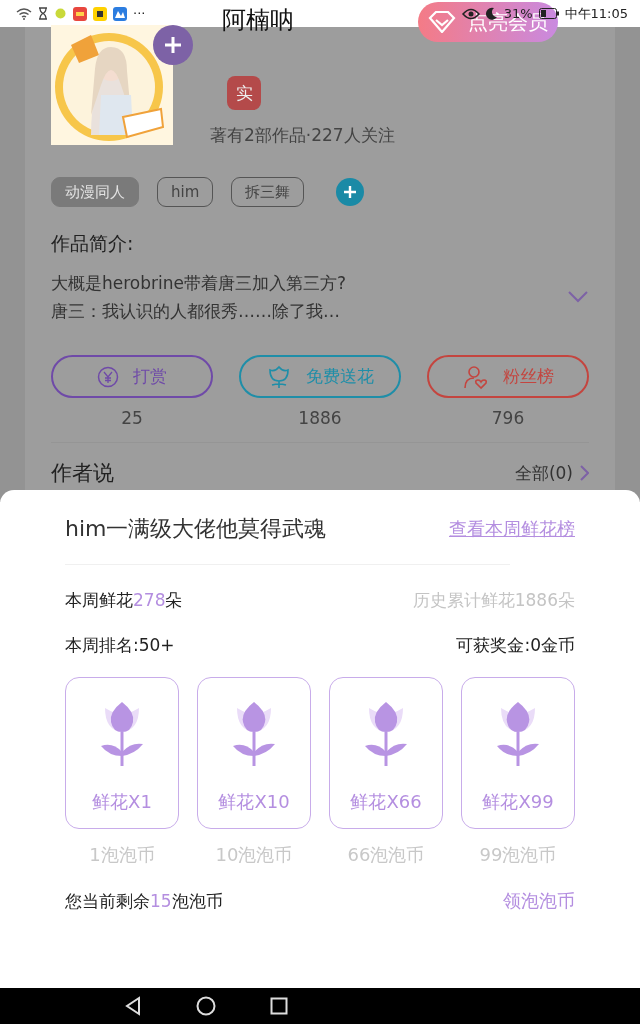 This screenshot has width=640, height=1024. What do you see at coordinates (279, 376) in the screenshot?
I see `flower-icon` at bounding box center [279, 376].